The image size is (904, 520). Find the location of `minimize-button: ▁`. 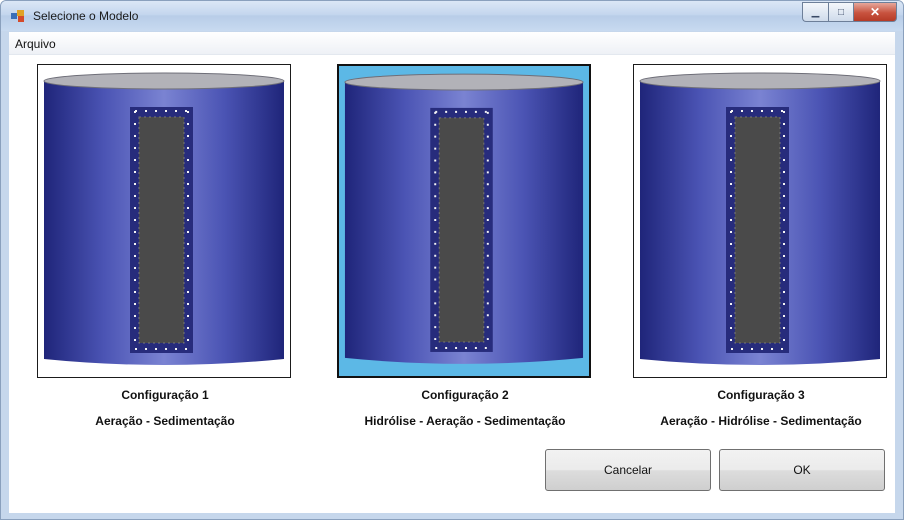

minimize-button: ▁ is located at coordinates (815, 12).